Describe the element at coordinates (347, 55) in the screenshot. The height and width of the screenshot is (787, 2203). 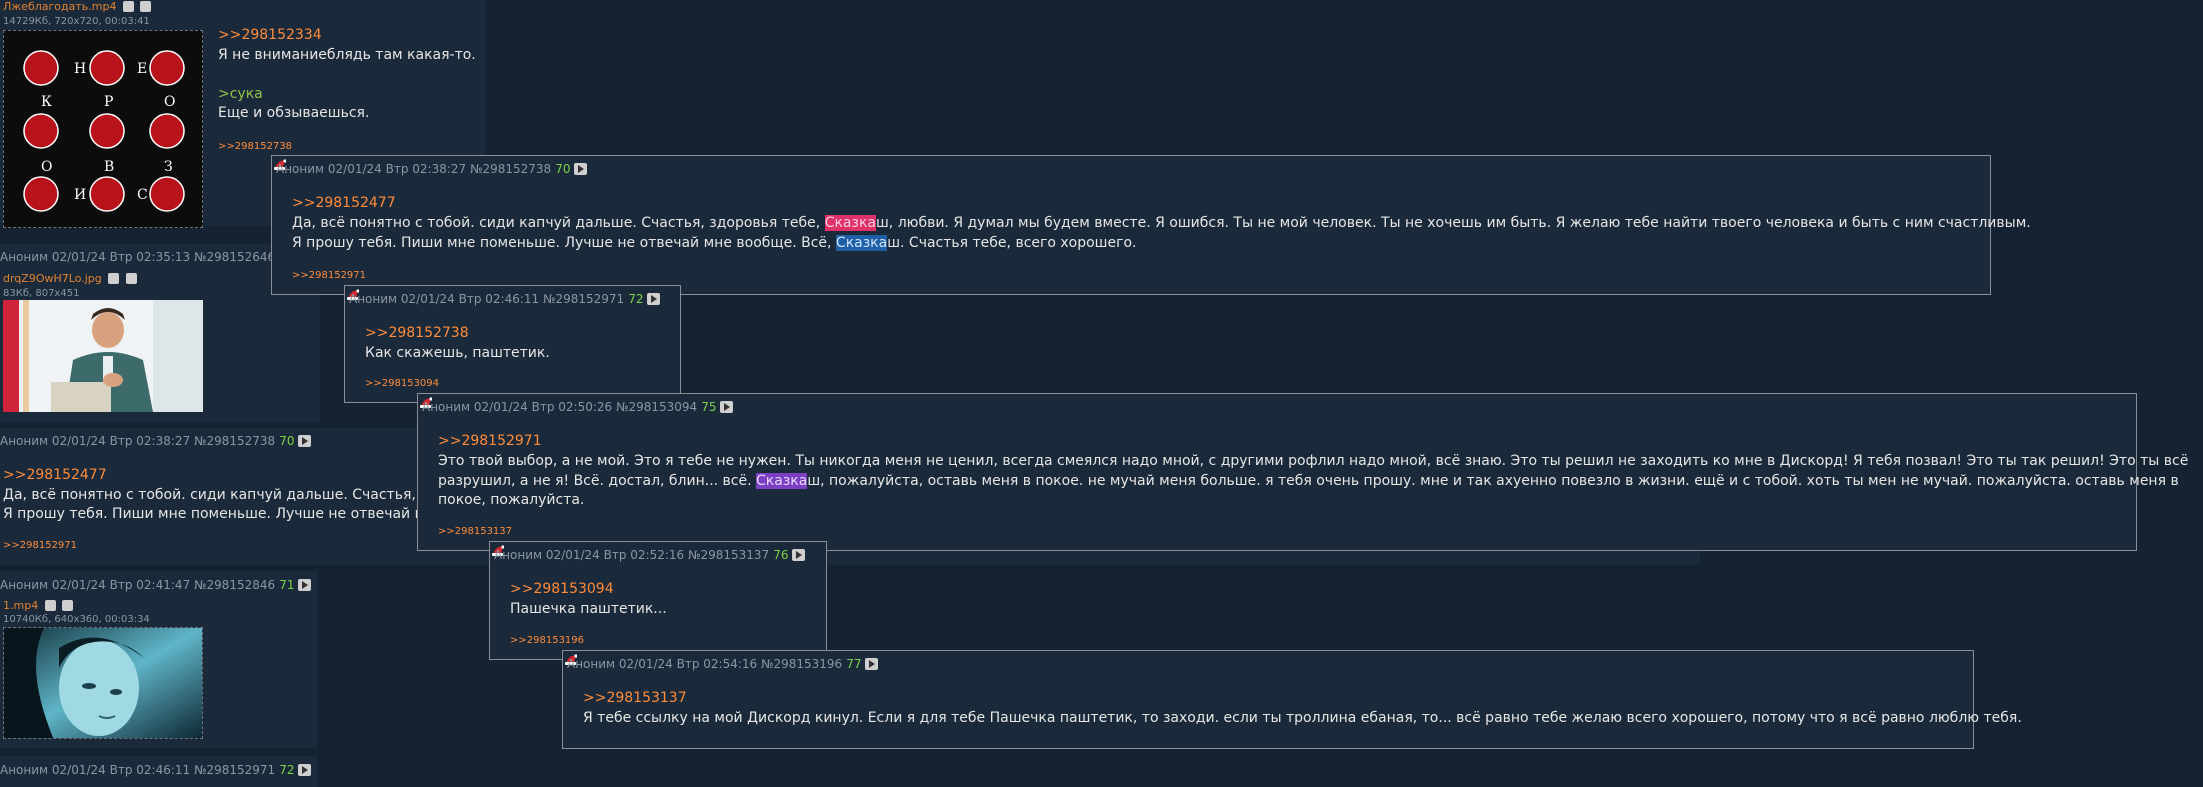
I see `post-text: Я не вниманиеблядь там какая-то.` at that location.